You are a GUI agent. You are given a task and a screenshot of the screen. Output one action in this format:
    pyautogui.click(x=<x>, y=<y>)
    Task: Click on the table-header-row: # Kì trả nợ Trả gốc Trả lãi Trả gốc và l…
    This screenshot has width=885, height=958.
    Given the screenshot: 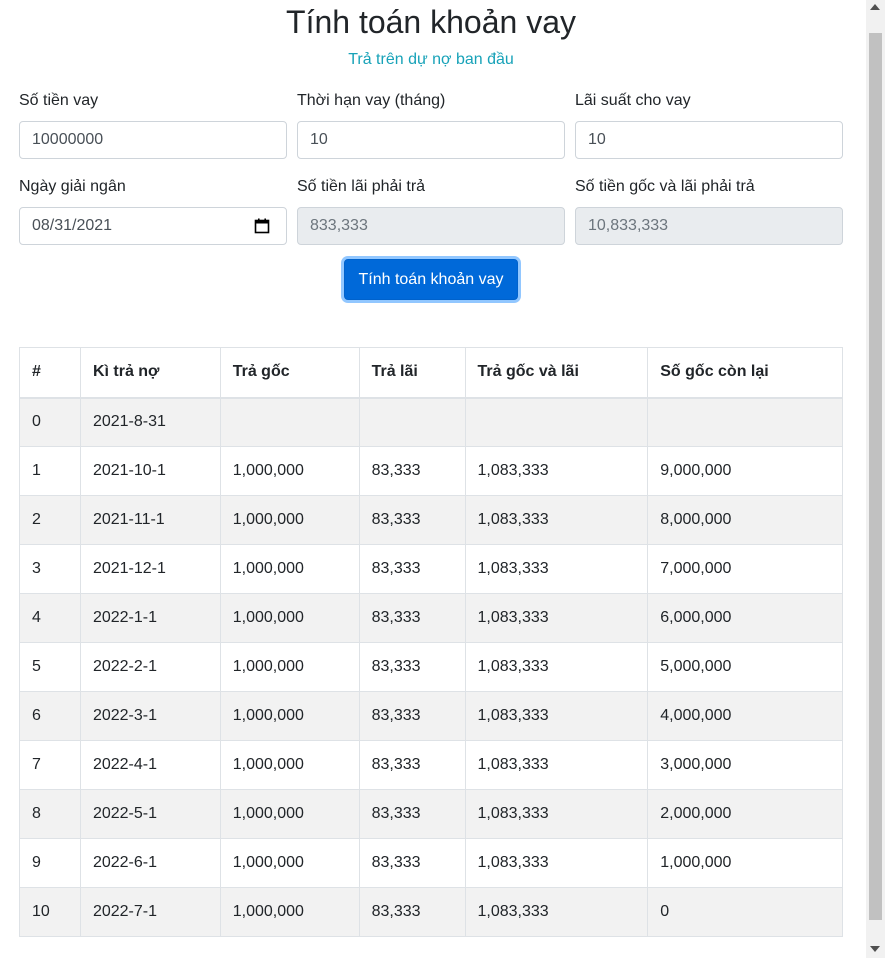 What is the action you would take?
    pyautogui.click(x=431, y=373)
    